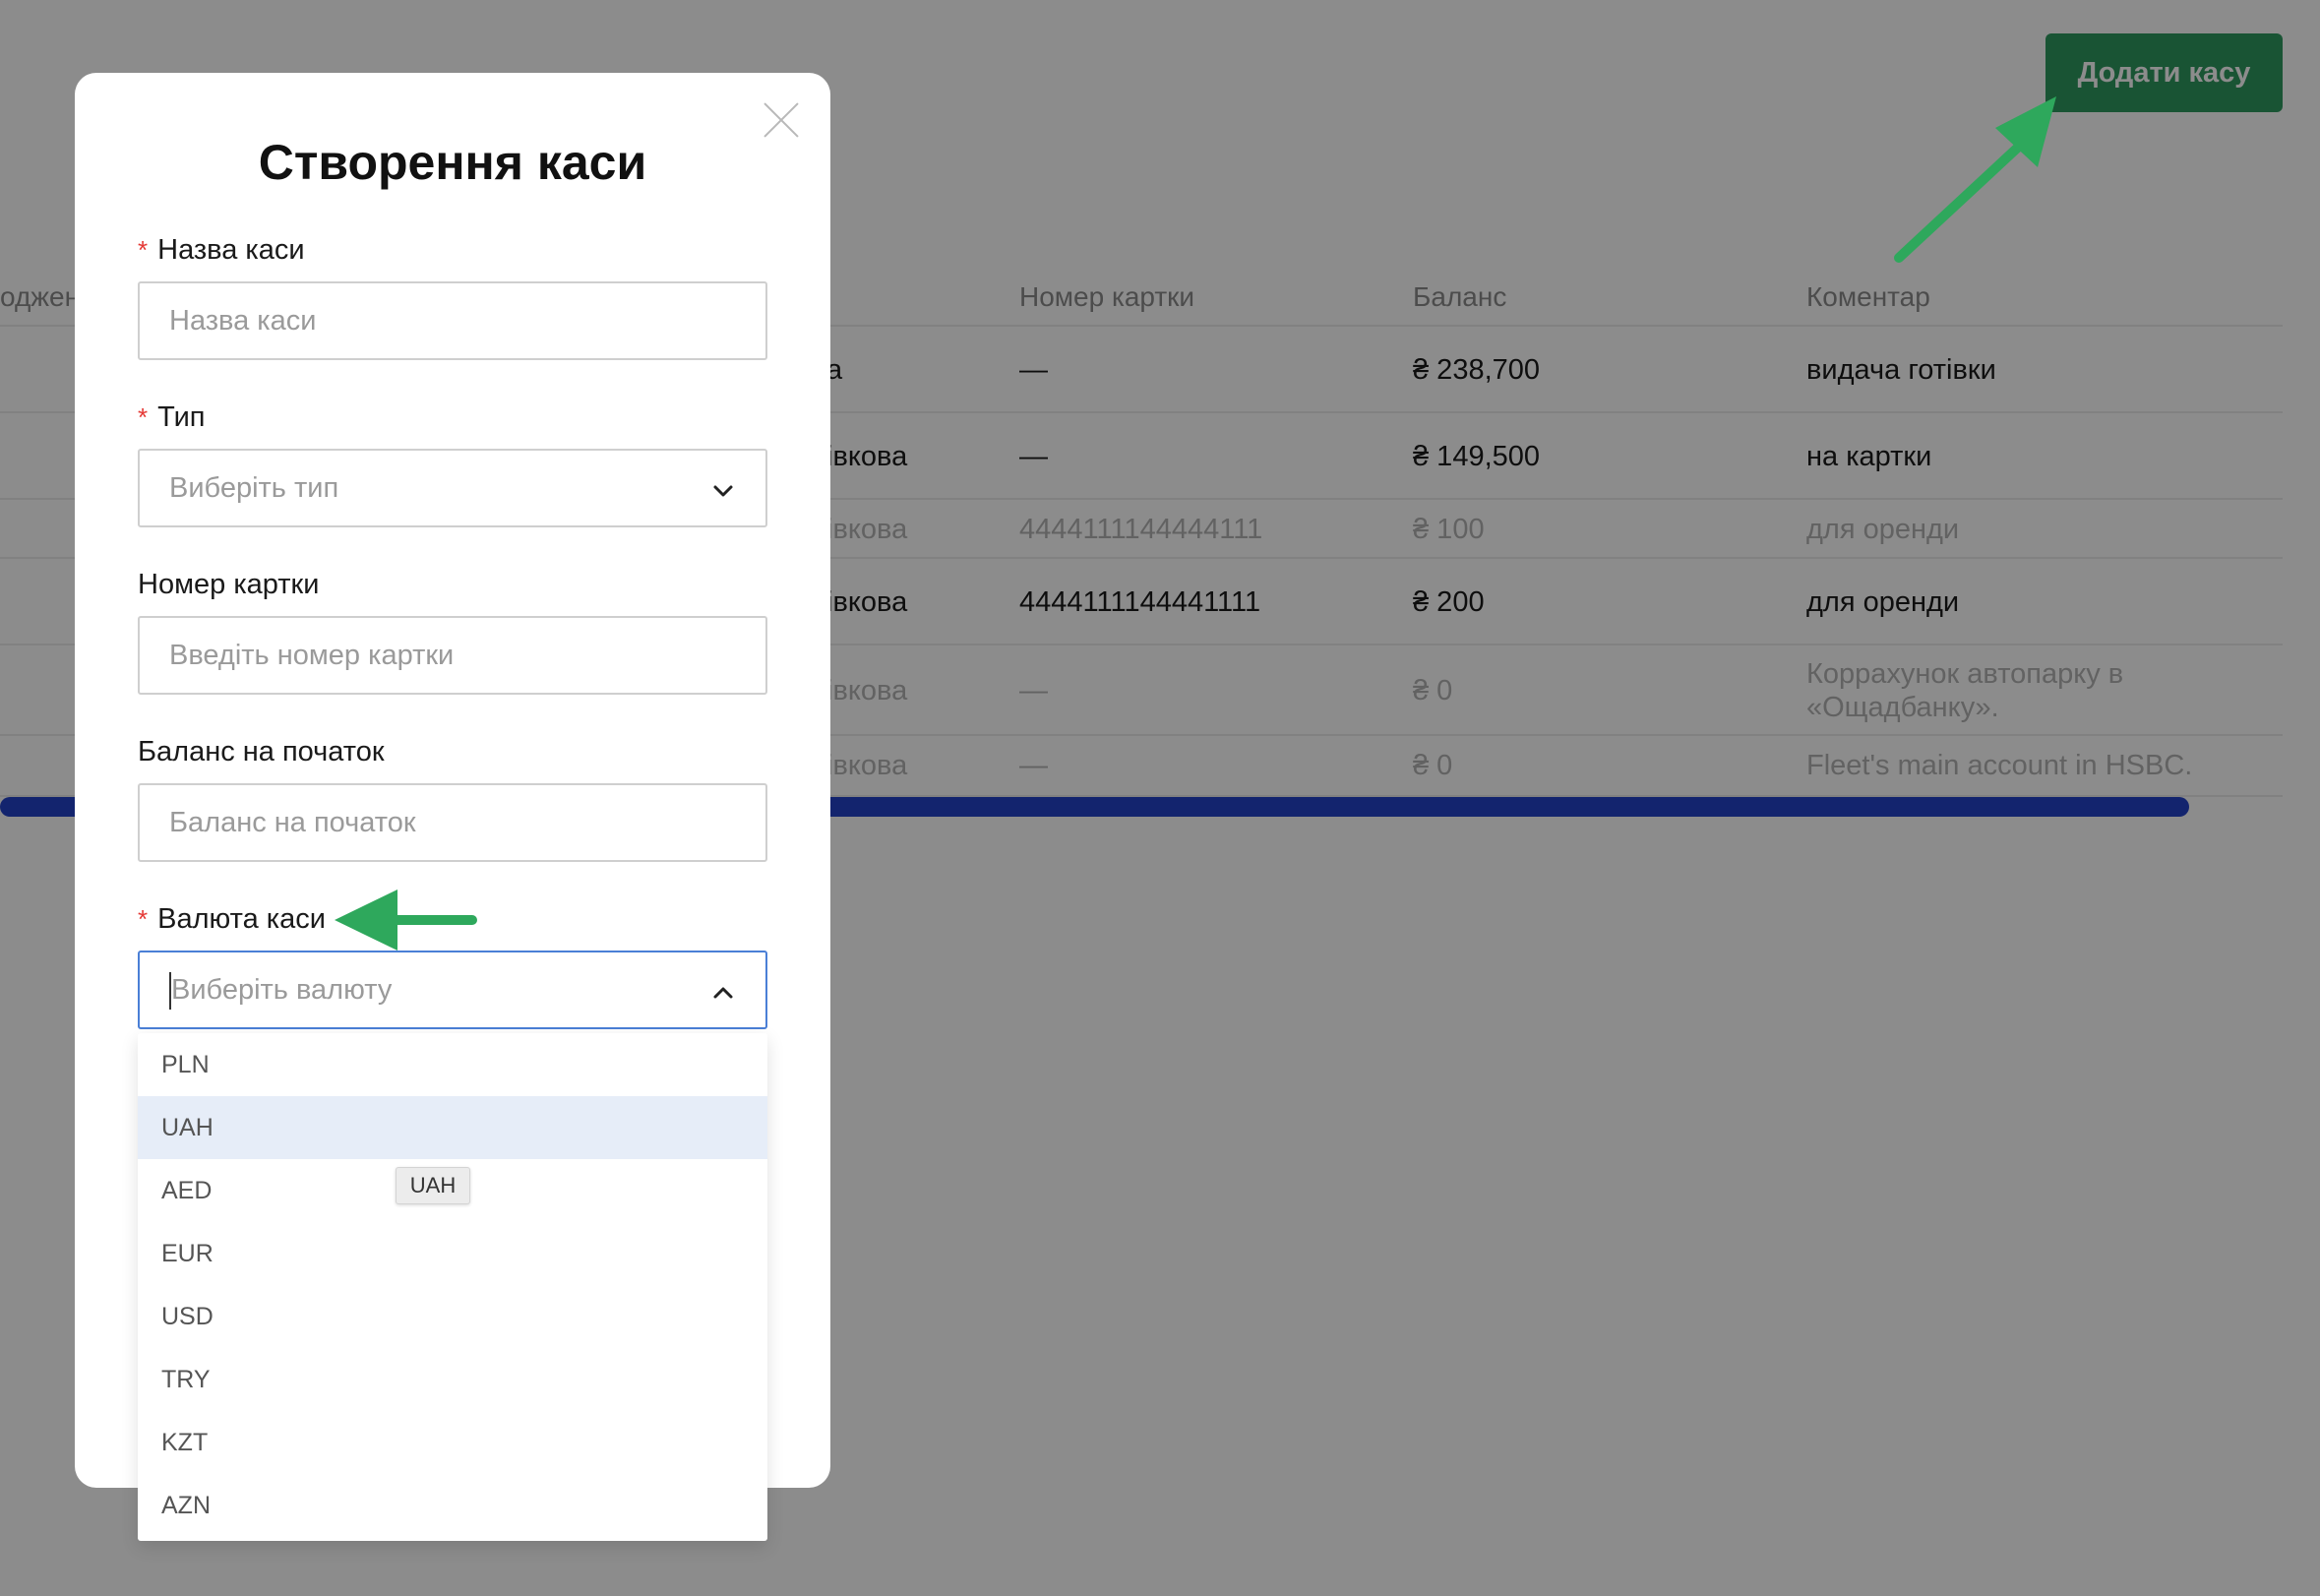 This screenshot has width=2320, height=1596. I want to click on card-input, so click(452, 655).